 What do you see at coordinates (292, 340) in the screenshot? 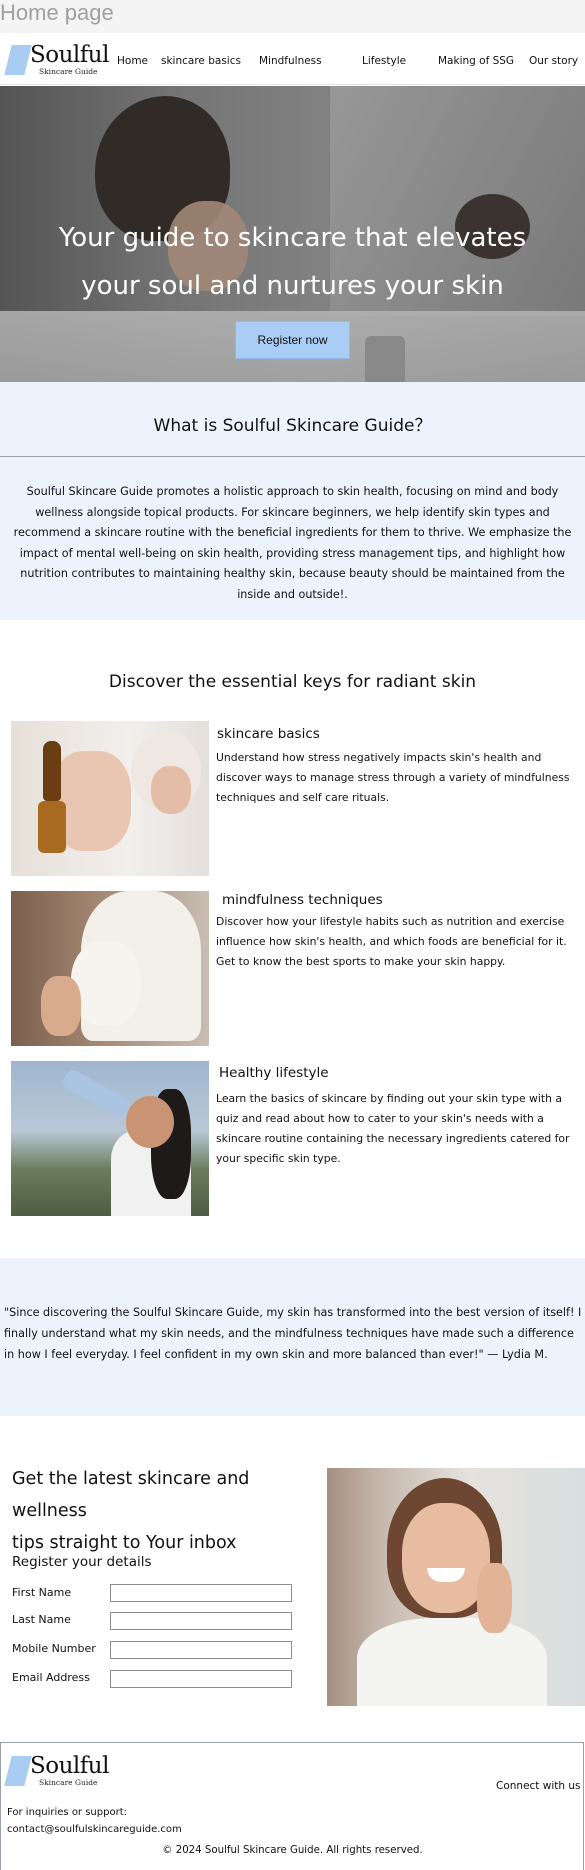
I see `register-now-button: Register now` at bounding box center [292, 340].